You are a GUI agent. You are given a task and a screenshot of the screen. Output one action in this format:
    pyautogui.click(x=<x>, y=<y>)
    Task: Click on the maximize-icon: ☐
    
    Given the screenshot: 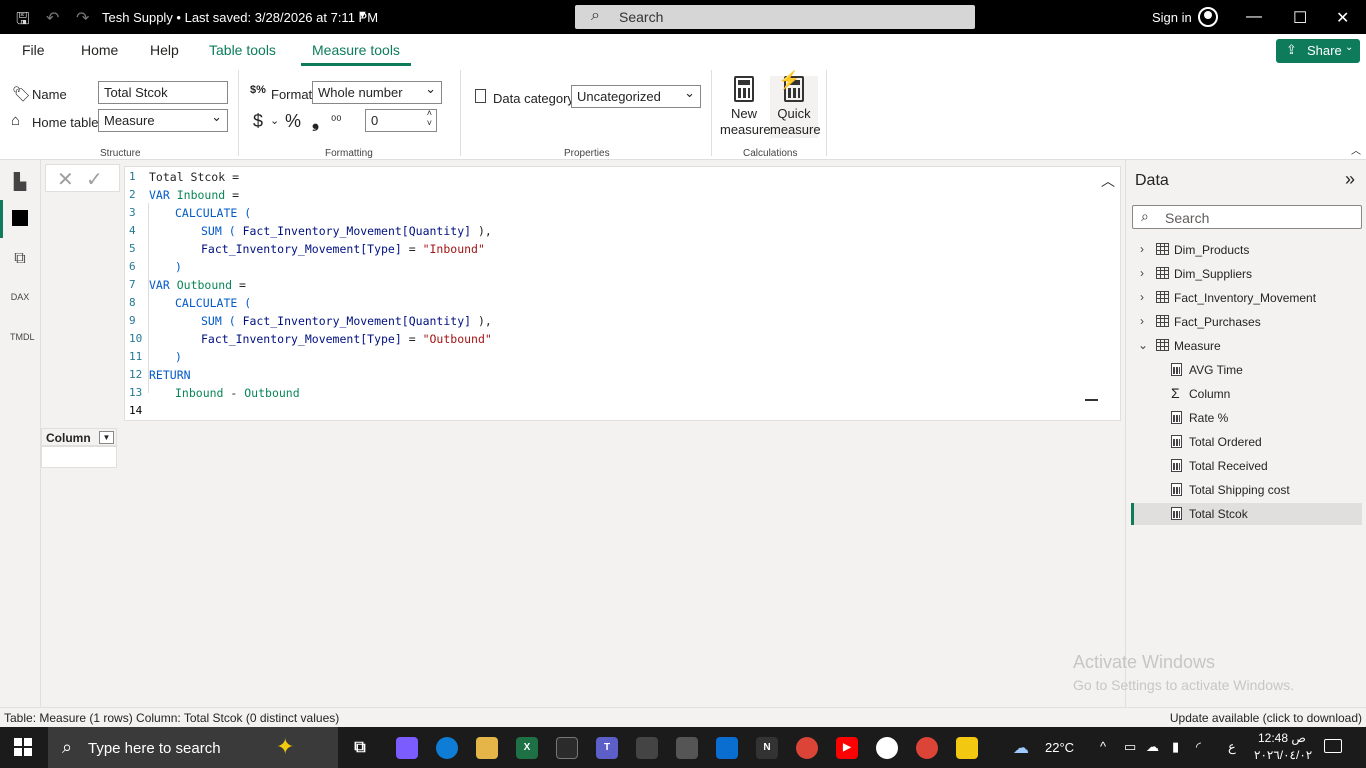 What is the action you would take?
    pyautogui.click(x=1300, y=18)
    